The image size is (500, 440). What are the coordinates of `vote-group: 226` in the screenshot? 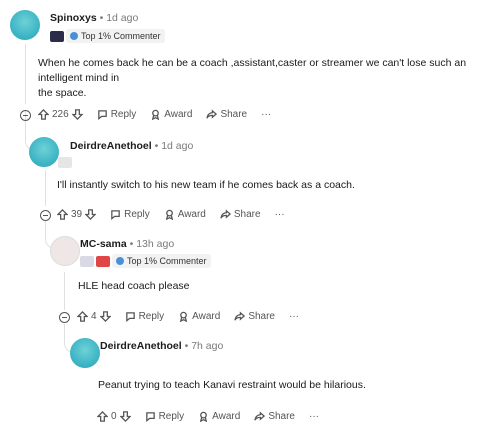 It's located at (60, 114).